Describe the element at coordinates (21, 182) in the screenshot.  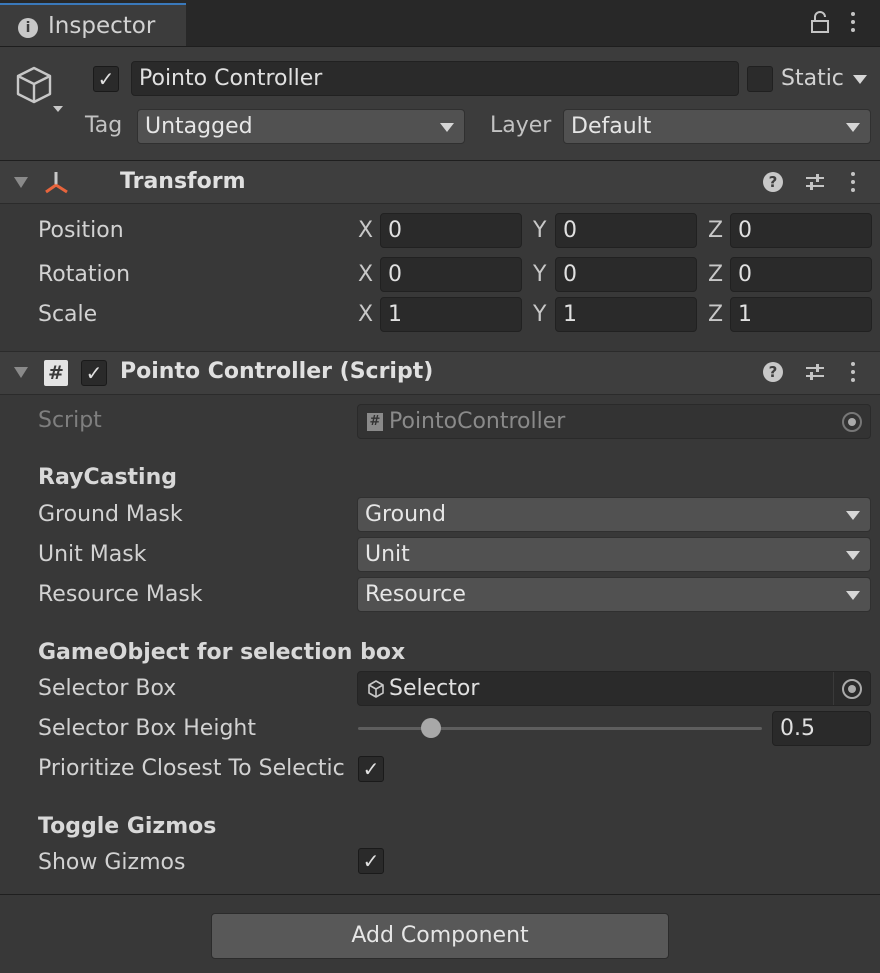
I see `transform-foldout-icon` at that location.